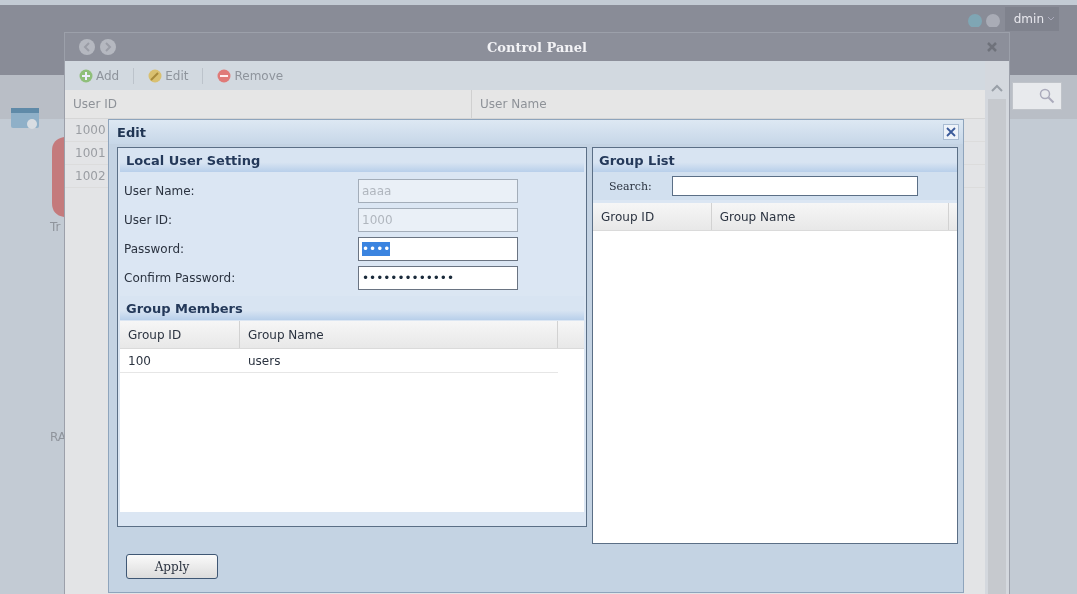 This screenshot has height=594, width=1077. What do you see at coordinates (193, 160) in the screenshot?
I see `section-title: Local User Setting` at bounding box center [193, 160].